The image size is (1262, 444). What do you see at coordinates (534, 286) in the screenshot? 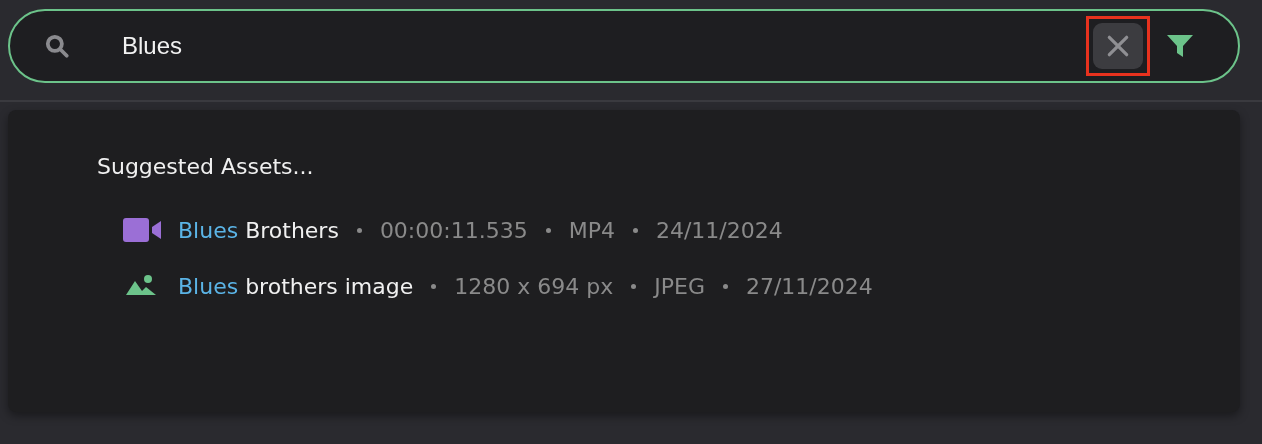
I see `asset-detail: 1280 x 694 px` at bounding box center [534, 286].